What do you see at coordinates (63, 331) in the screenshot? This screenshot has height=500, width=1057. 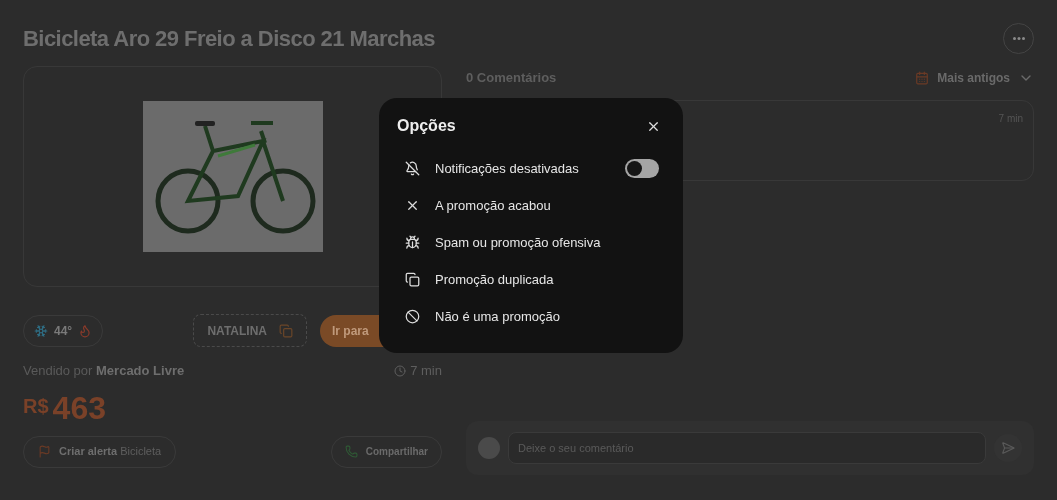 I see `temperature-value: 44°` at bounding box center [63, 331].